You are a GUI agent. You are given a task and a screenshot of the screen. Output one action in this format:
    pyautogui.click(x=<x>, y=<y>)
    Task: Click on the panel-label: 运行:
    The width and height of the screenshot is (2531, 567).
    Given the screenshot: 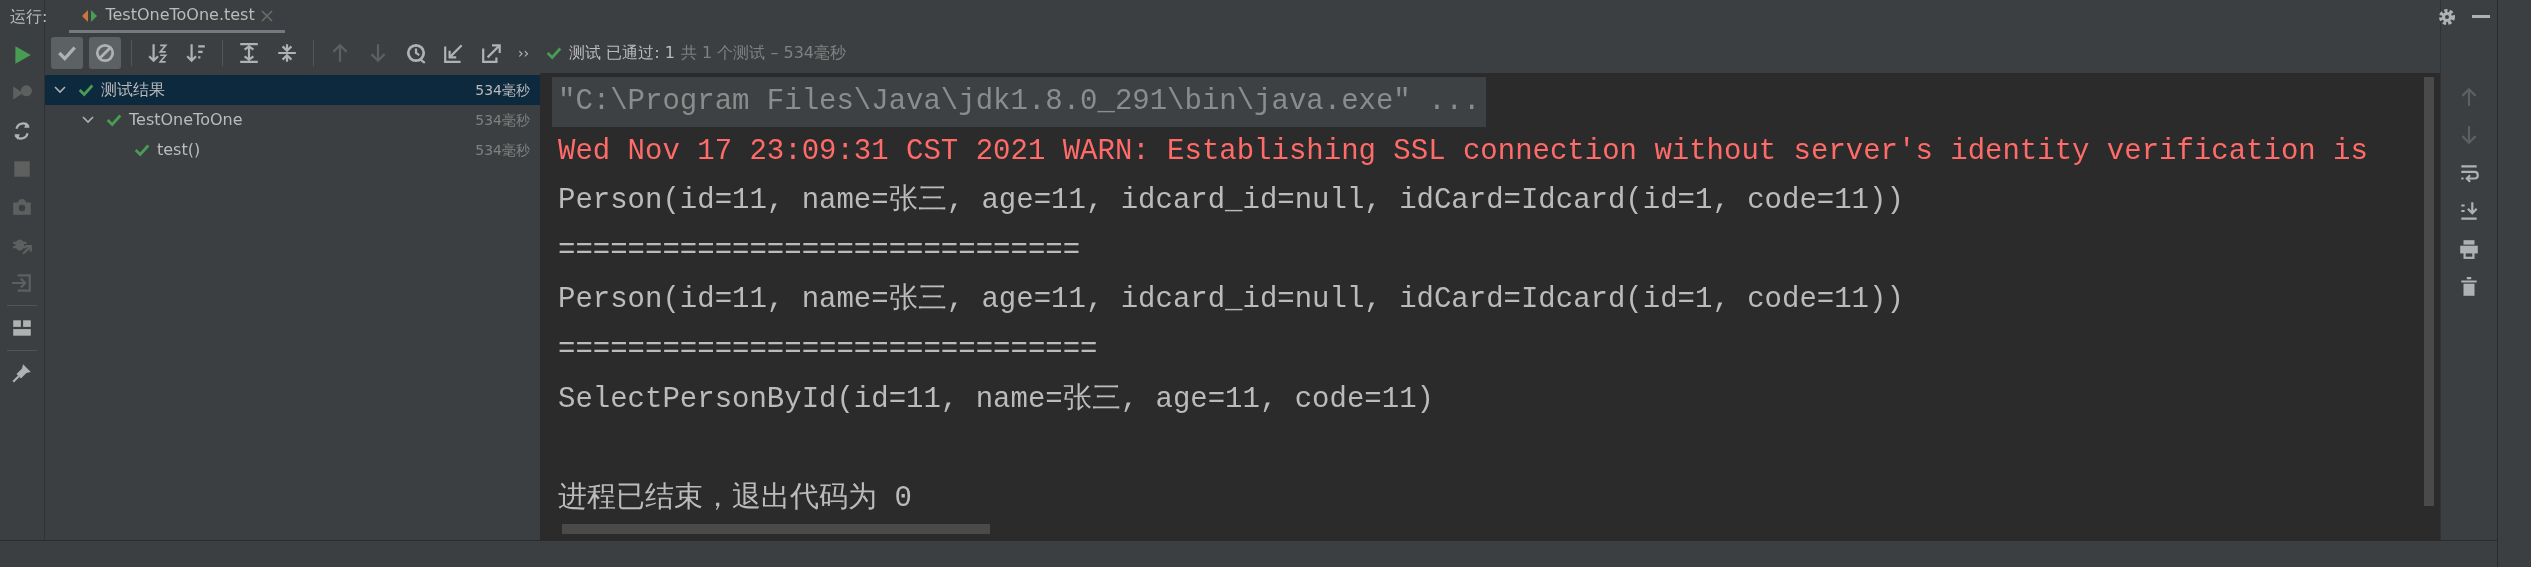 What is the action you would take?
    pyautogui.click(x=29, y=16)
    